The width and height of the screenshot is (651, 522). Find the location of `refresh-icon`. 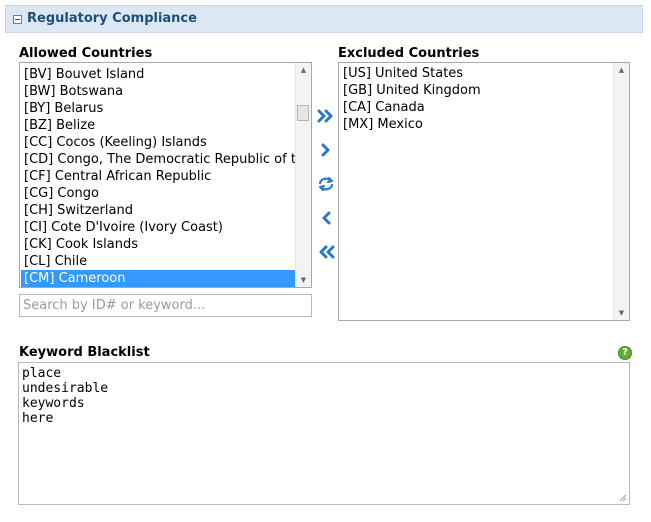

refresh-icon is located at coordinates (326, 184).